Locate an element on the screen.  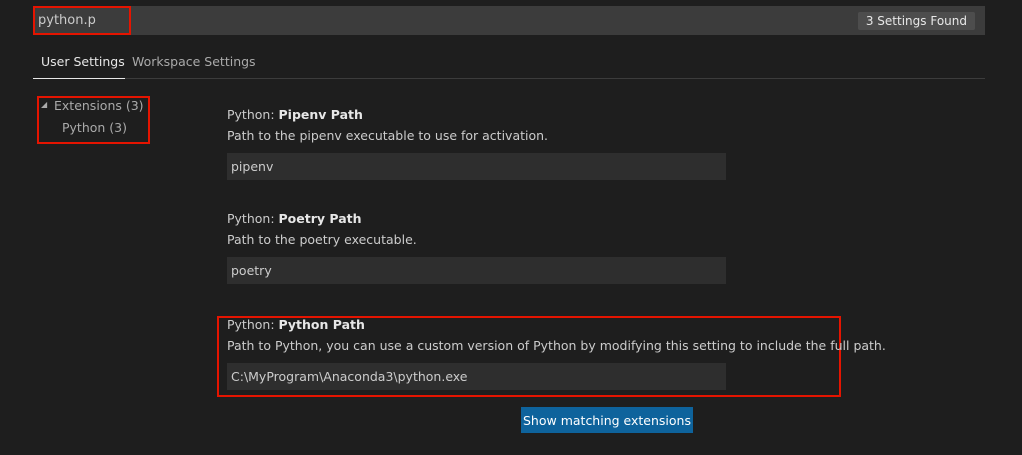
tab-user-settings: User Settings is located at coordinates (79, 66).